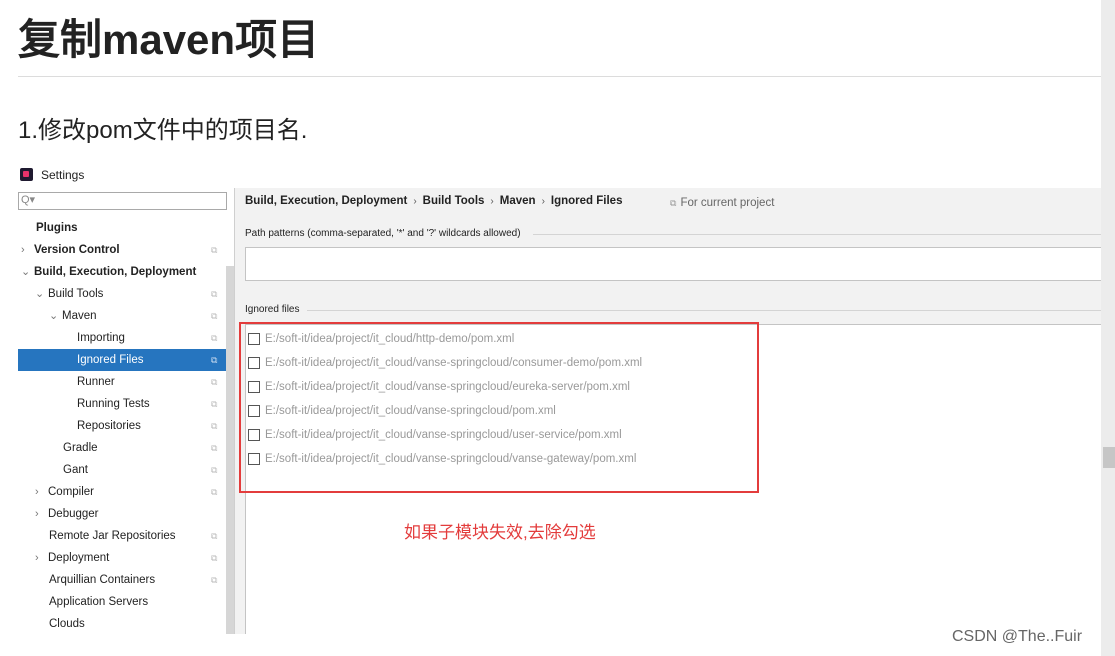 The width and height of the screenshot is (1115, 656). I want to click on sidebar-item-label: Gradle, so click(80, 448).